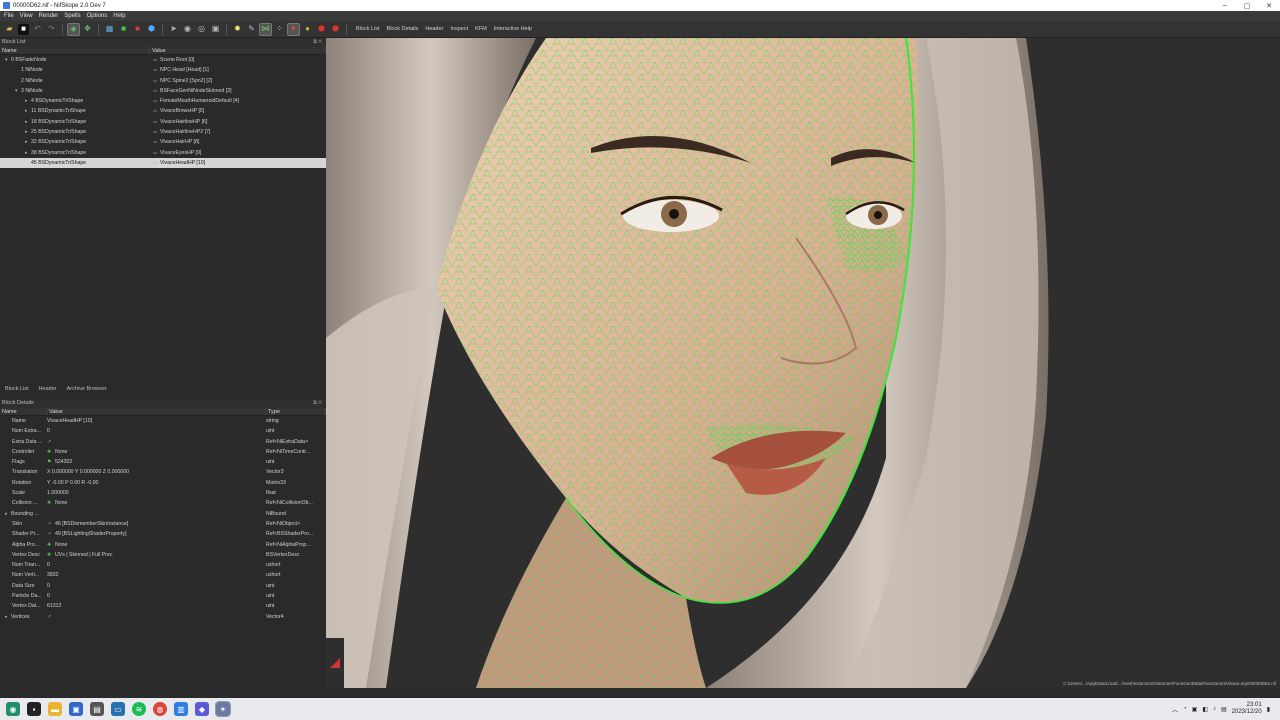 Image resolution: width=1280 pixels, height=720 pixels. I want to click on tab-header: Header, so click(48, 389).